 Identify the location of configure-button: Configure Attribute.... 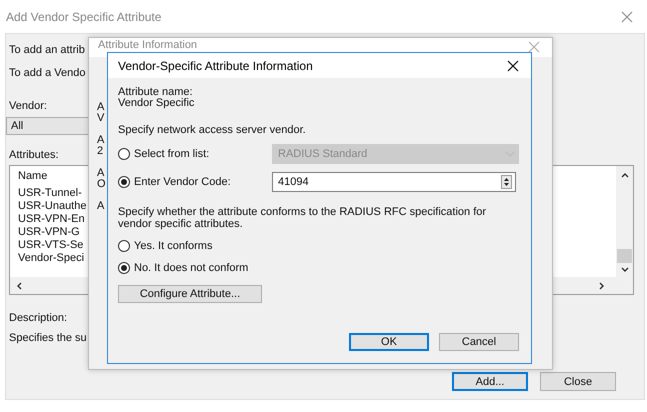
(190, 294).